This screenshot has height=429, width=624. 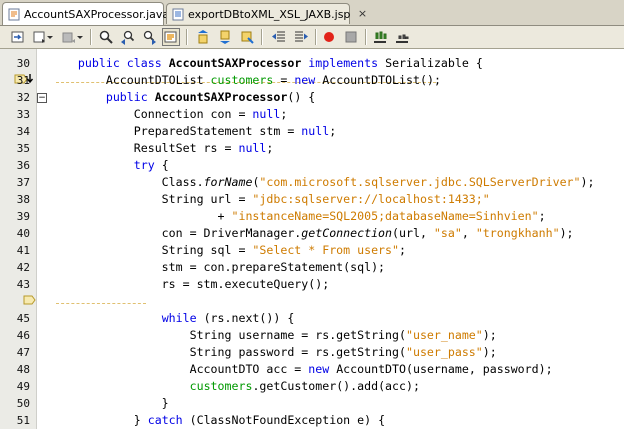 What do you see at coordinates (301, 37) in the screenshot?
I see `shift-right-icon` at bounding box center [301, 37].